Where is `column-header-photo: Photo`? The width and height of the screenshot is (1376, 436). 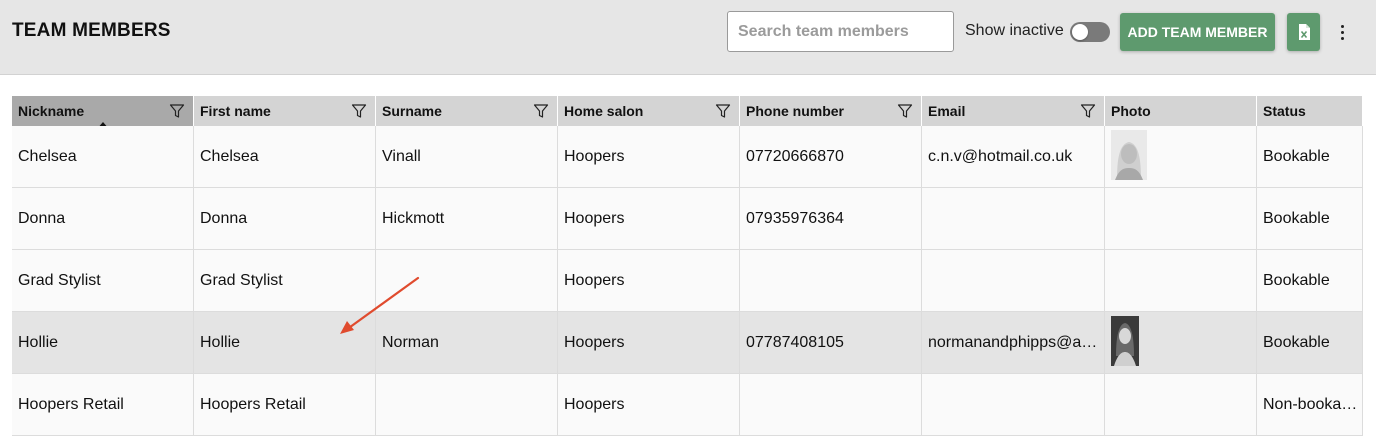
column-header-photo: Photo is located at coordinates (1181, 111).